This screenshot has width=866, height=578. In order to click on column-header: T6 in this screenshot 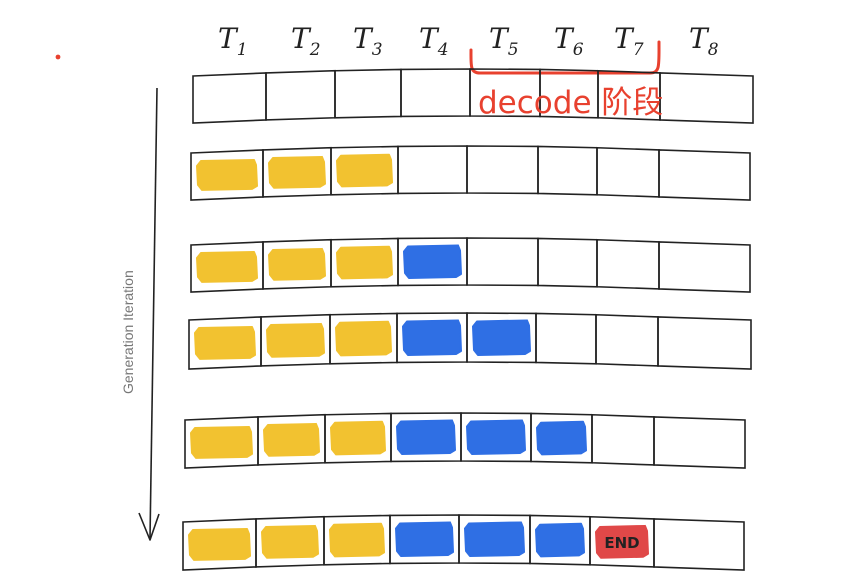, I will do `click(569, 41)`.